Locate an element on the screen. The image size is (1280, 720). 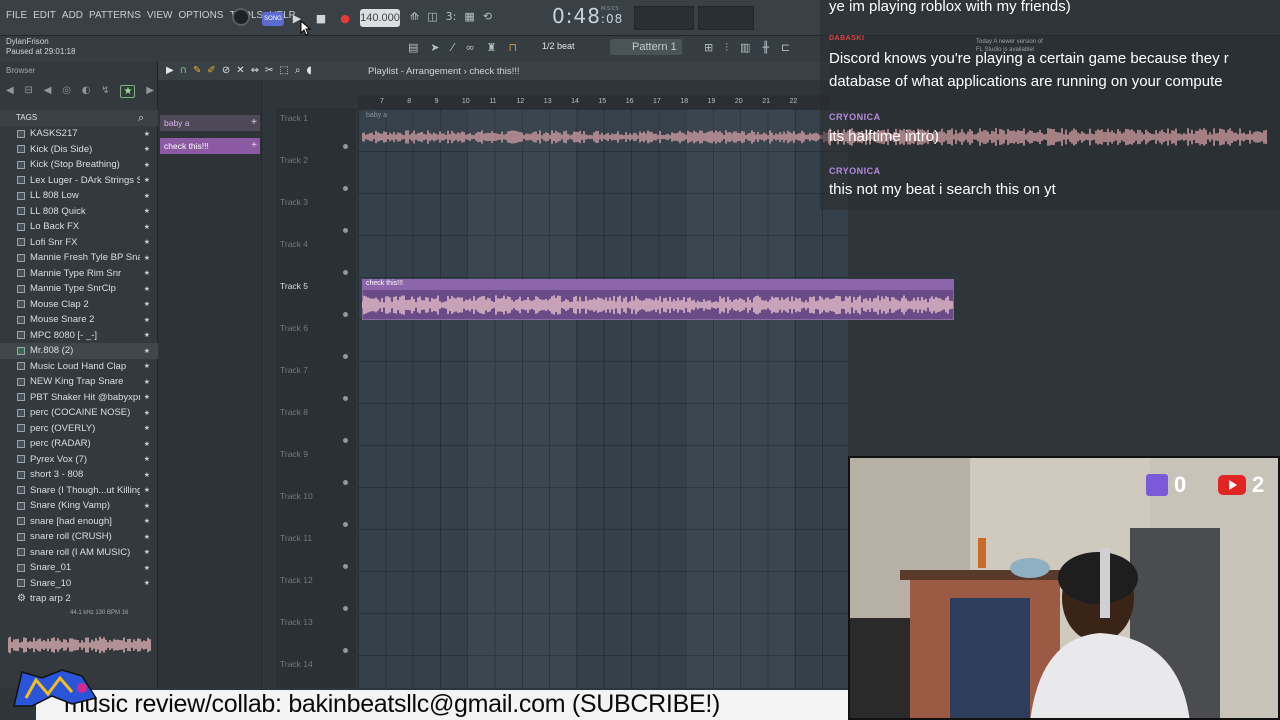
list-item: Mannie Type SnrClp ★ is located at coordinates (79, 289).